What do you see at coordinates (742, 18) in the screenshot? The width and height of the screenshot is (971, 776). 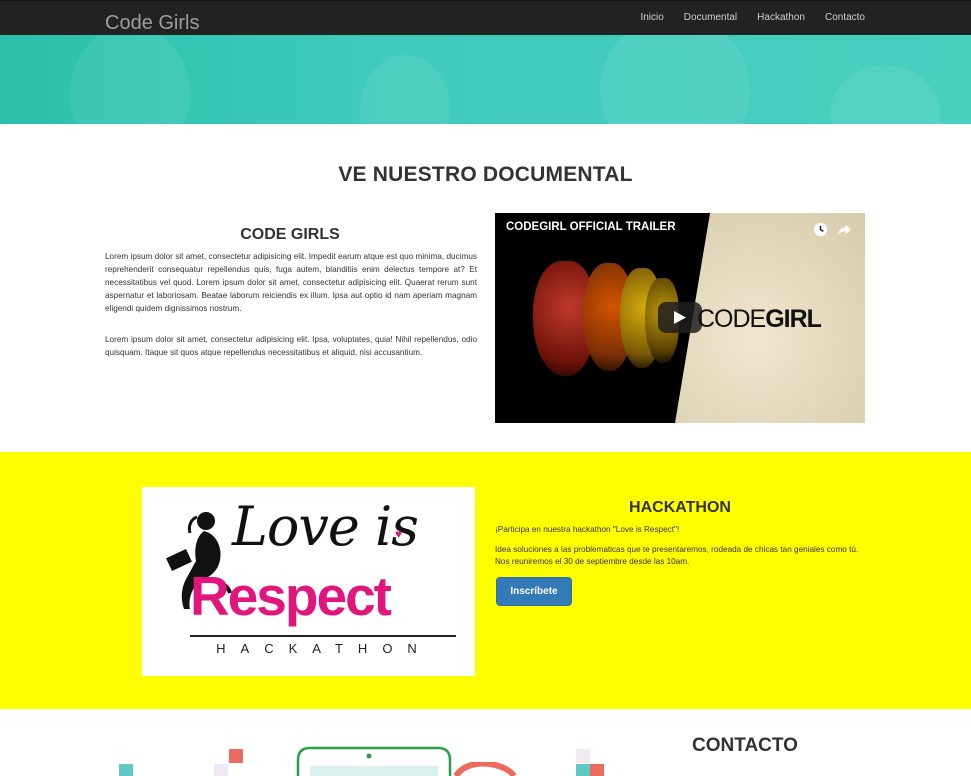 I see `nav-links: Inicio Documental Hackathon Contacto` at bounding box center [742, 18].